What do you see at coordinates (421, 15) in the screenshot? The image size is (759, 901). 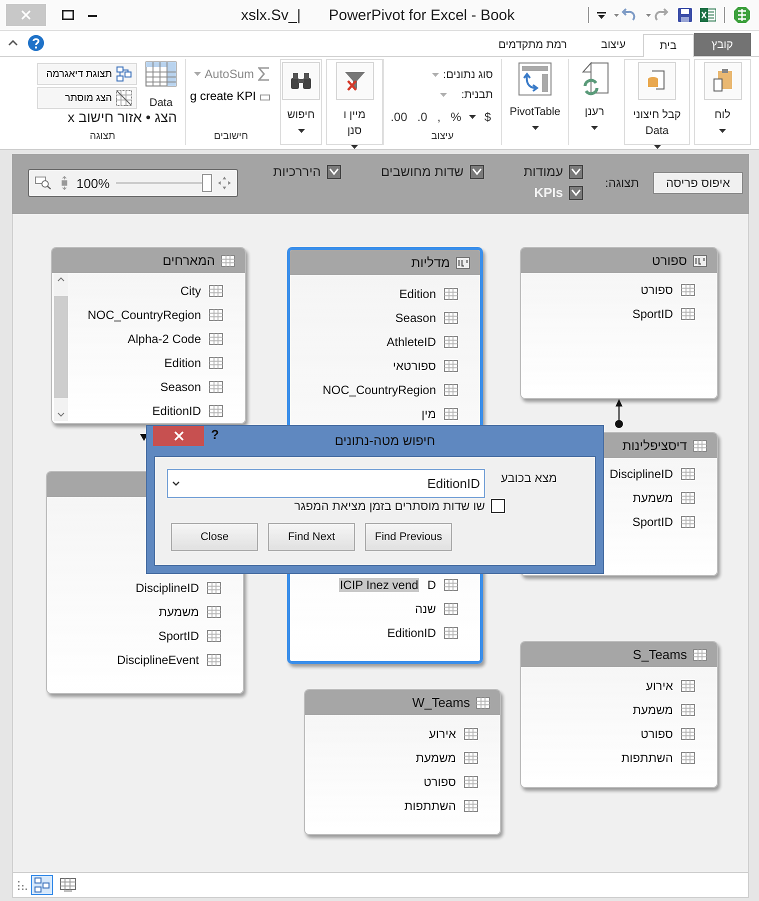 I see `window-title: PowerPivot for Excel - Book` at bounding box center [421, 15].